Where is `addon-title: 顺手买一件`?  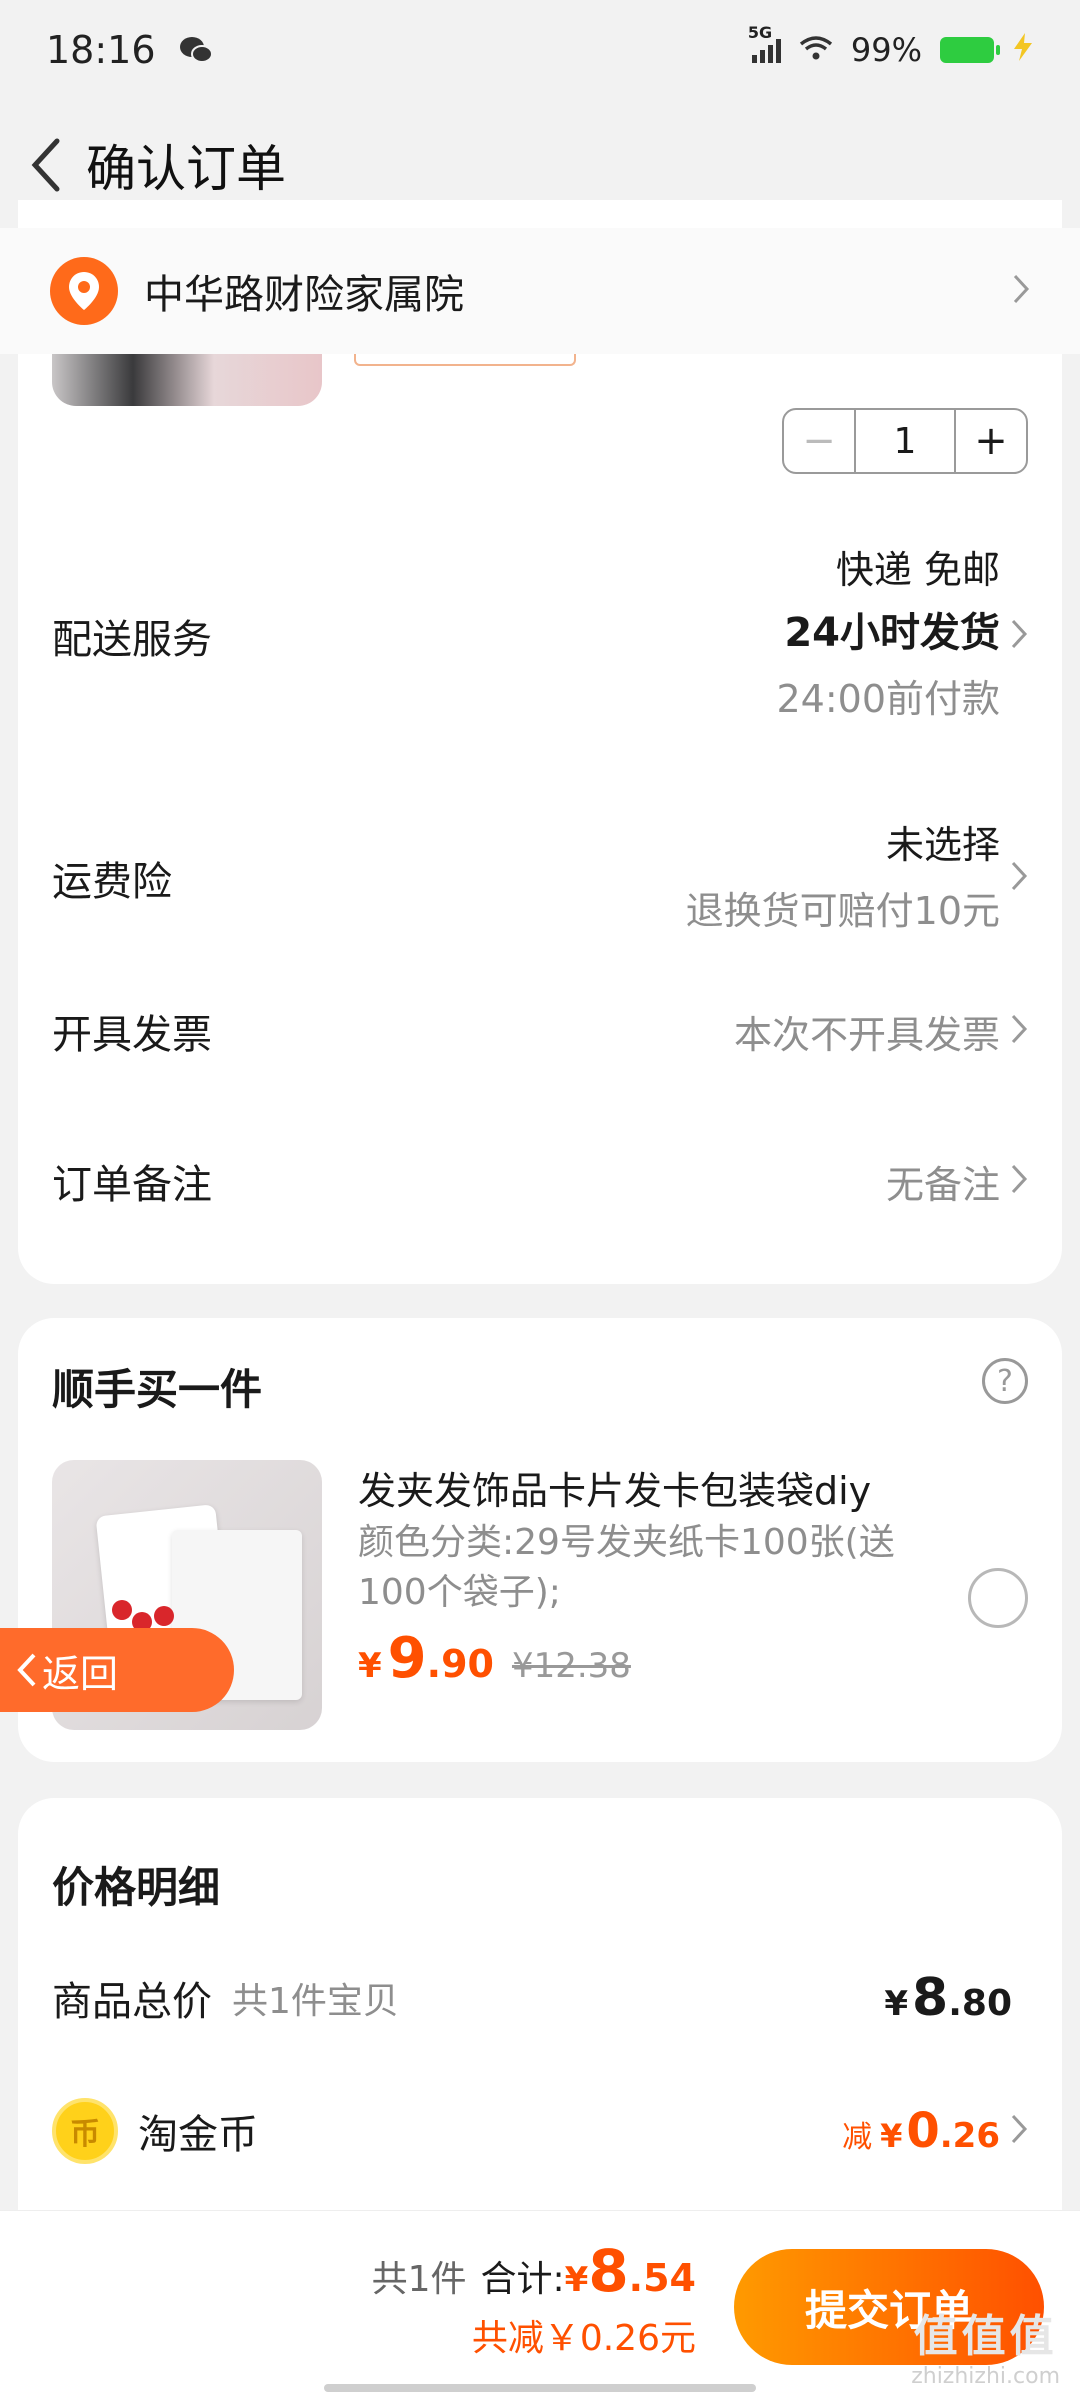 addon-title: 顺手买一件 is located at coordinates (157, 1389).